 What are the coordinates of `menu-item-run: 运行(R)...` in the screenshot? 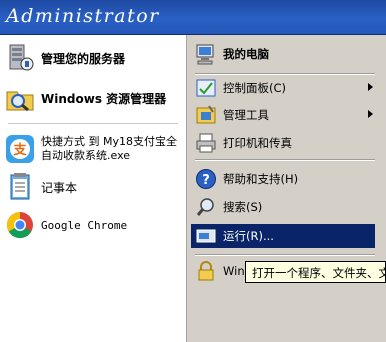 It's located at (283, 236).